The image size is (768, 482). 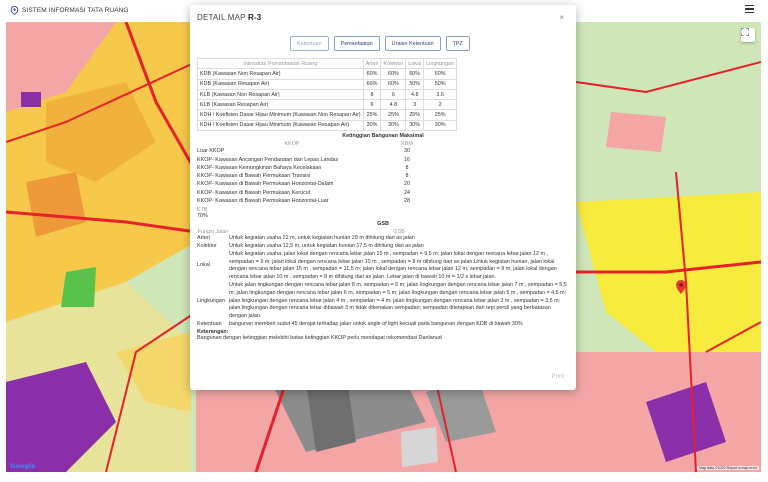 What do you see at coordinates (75, 10) in the screenshot?
I see `app-title: SISTEM INFORMASI TATA RUANG` at bounding box center [75, 10].